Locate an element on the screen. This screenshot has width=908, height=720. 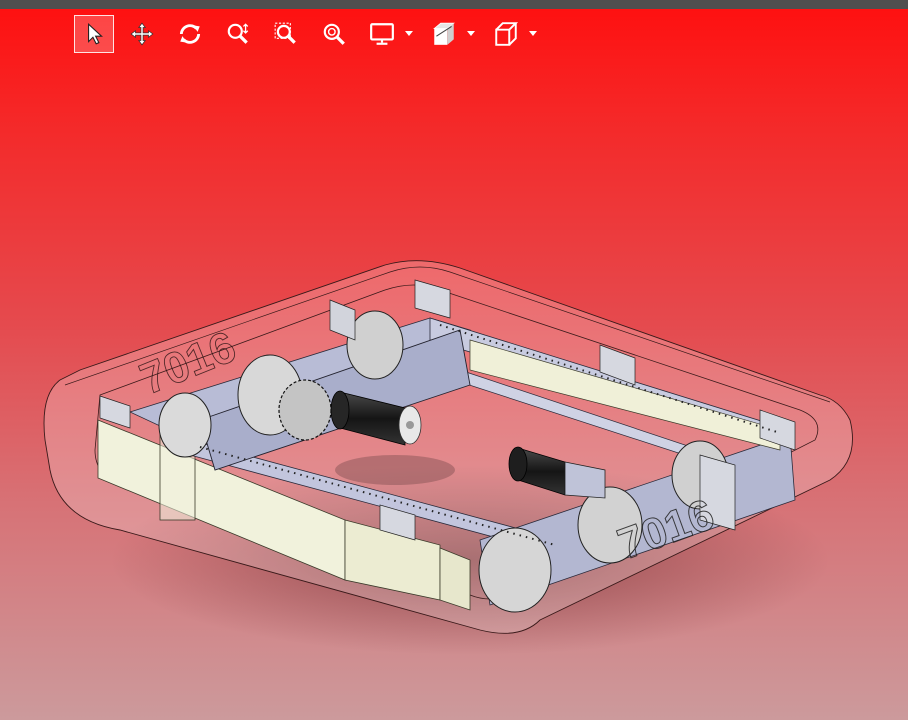
zoom-tool-button is located at coordinates (238, 34).